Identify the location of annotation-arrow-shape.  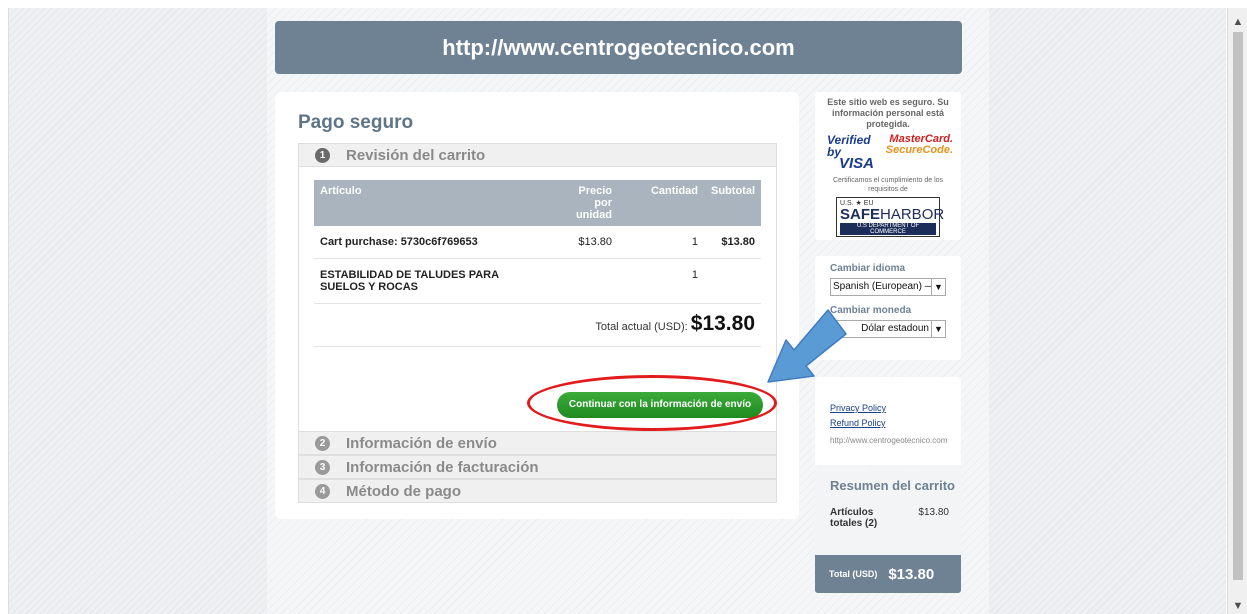
(807, 346).